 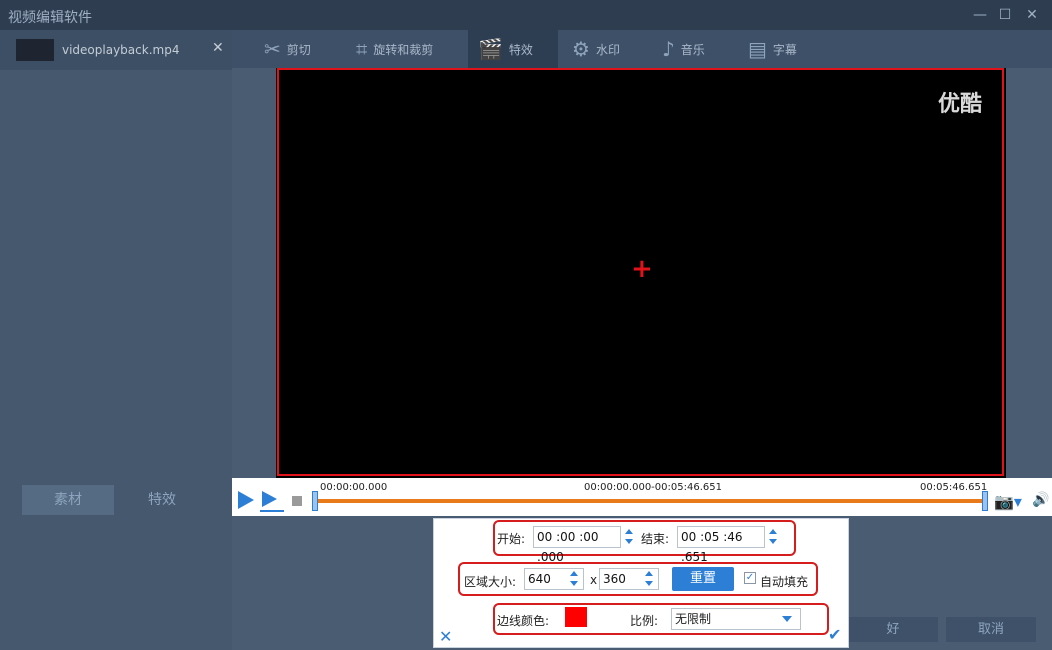 What do you see at coordinates (35, 50) in the screenshot?
I see `file-thumbnail` at bounding box center [35, 50].